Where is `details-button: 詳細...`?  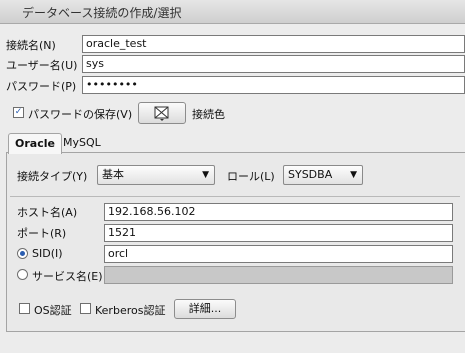
details-button: 詳細... is located at coordinates (205, 309).